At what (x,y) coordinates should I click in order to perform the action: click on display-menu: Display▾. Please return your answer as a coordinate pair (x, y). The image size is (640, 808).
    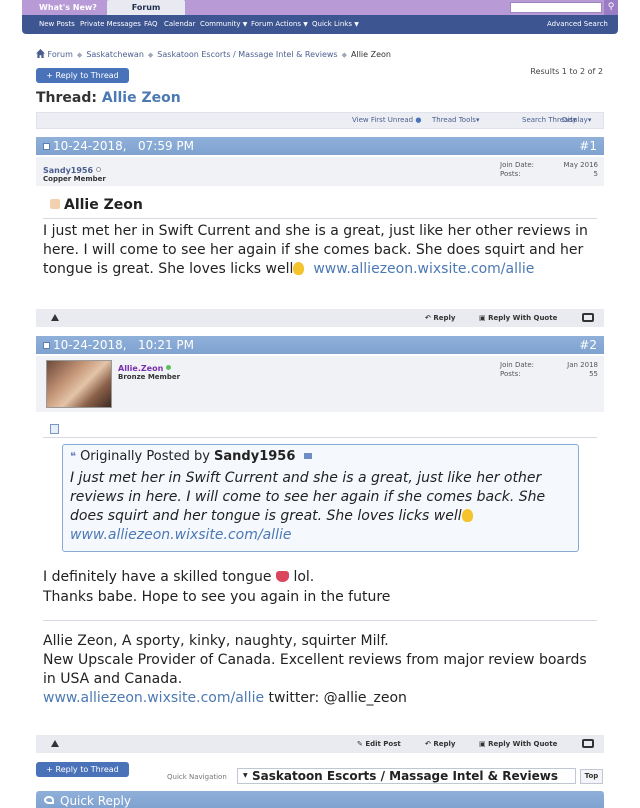
    Looking at the image, I should click on (576, 120).